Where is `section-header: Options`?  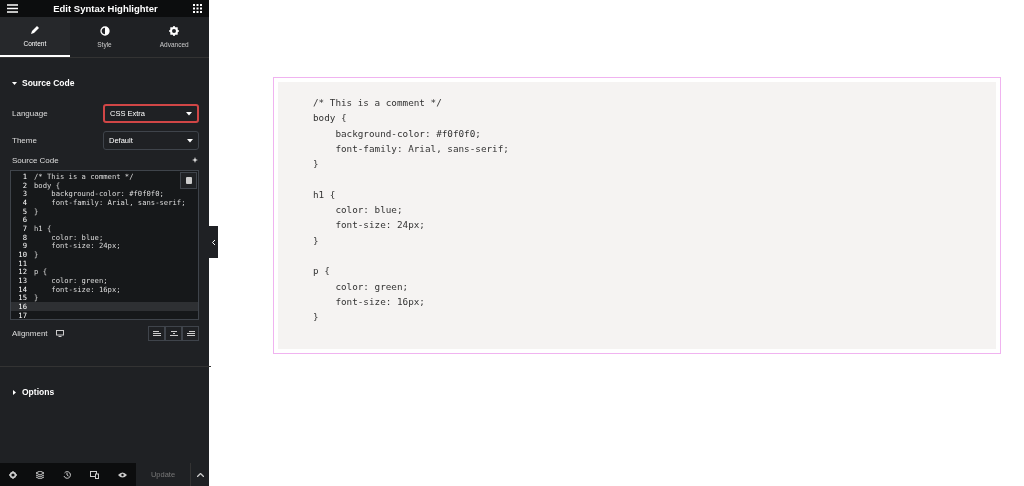
section-header: Options is located at coordinates (105, 392).